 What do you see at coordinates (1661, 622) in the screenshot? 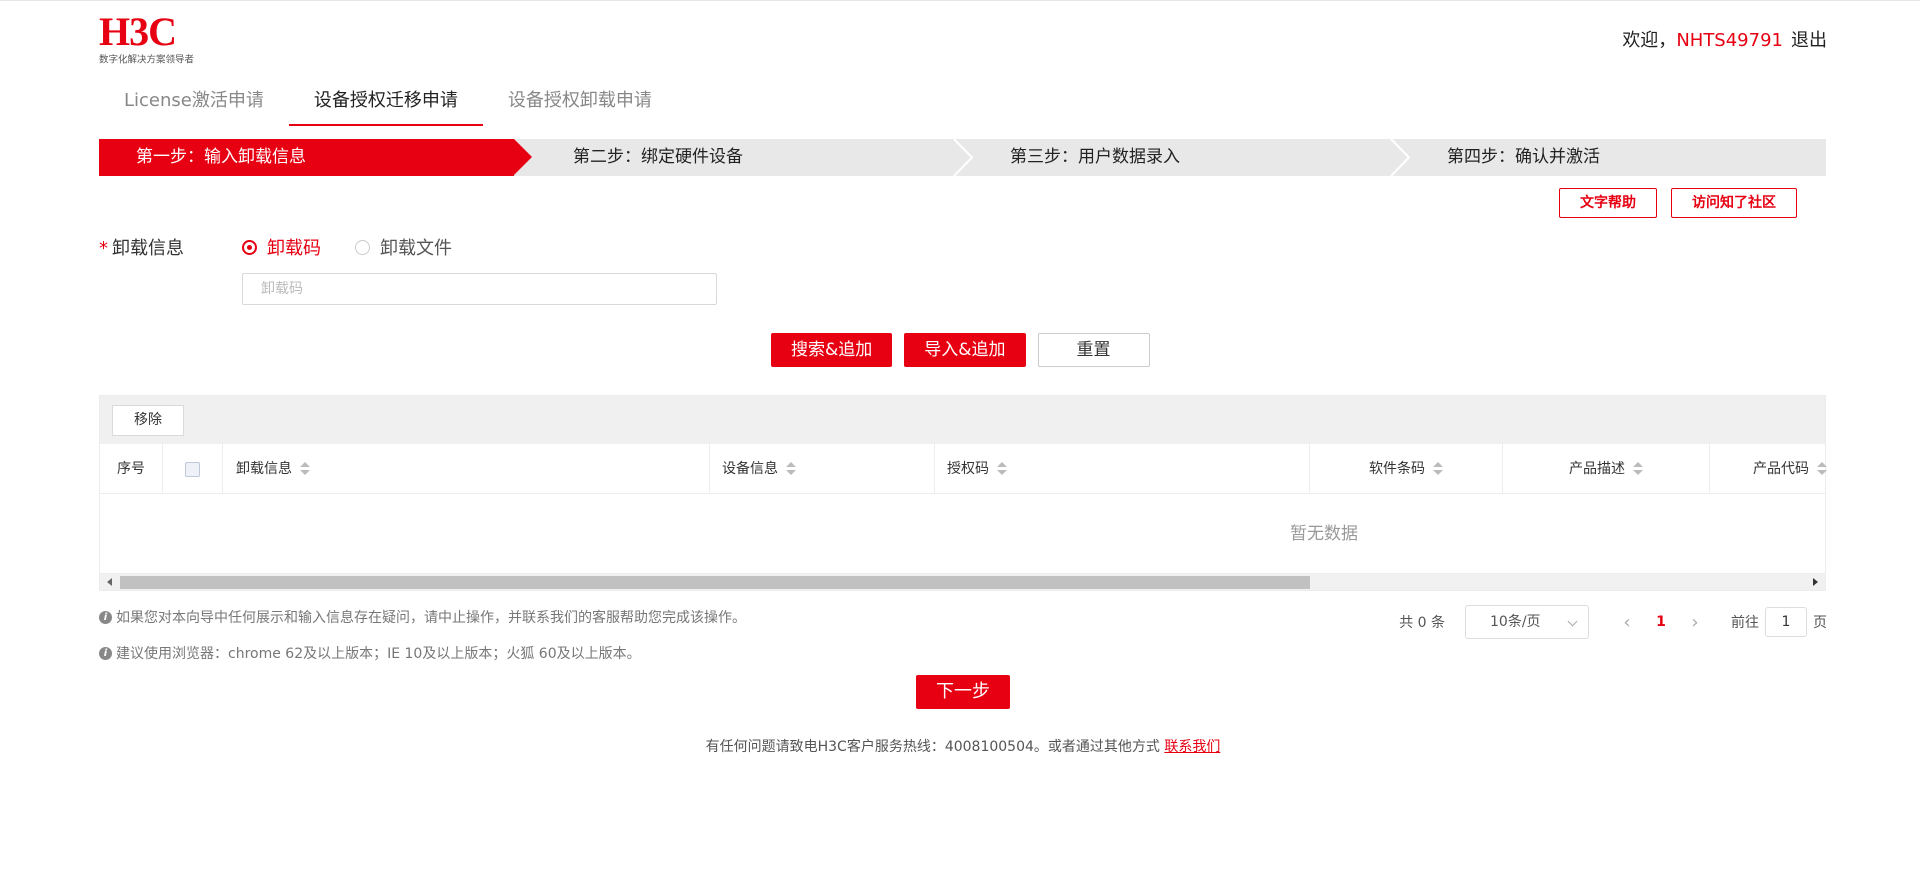
I see `page-number: 1` at bounding box center [1661, 622].